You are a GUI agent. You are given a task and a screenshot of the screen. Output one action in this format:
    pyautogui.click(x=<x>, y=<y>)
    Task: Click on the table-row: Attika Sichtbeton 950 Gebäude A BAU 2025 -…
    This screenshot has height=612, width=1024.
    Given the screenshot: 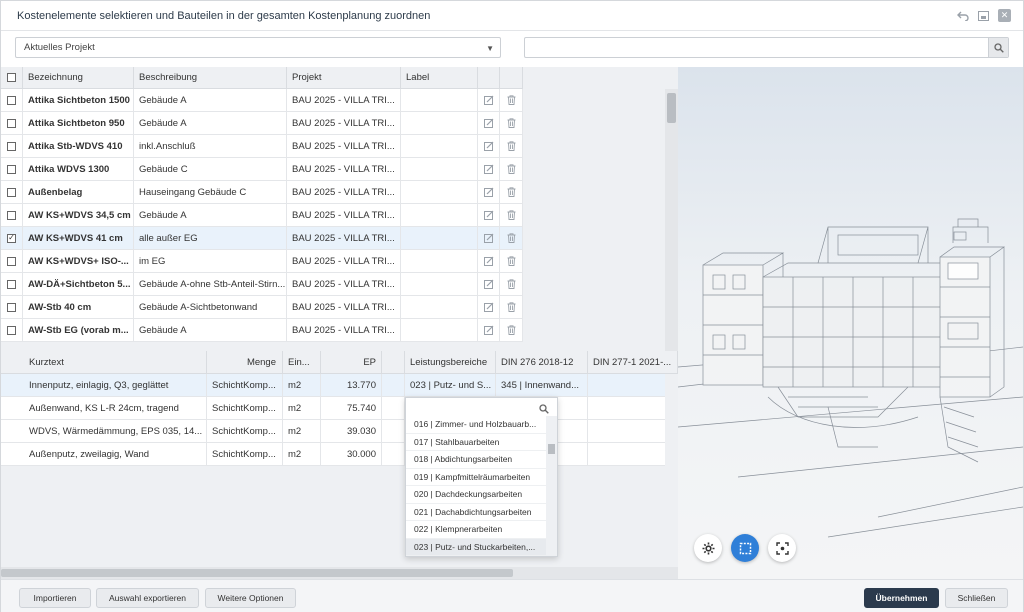 What is the action you would take?
    pyautogui.click(x=262, y=123)
    